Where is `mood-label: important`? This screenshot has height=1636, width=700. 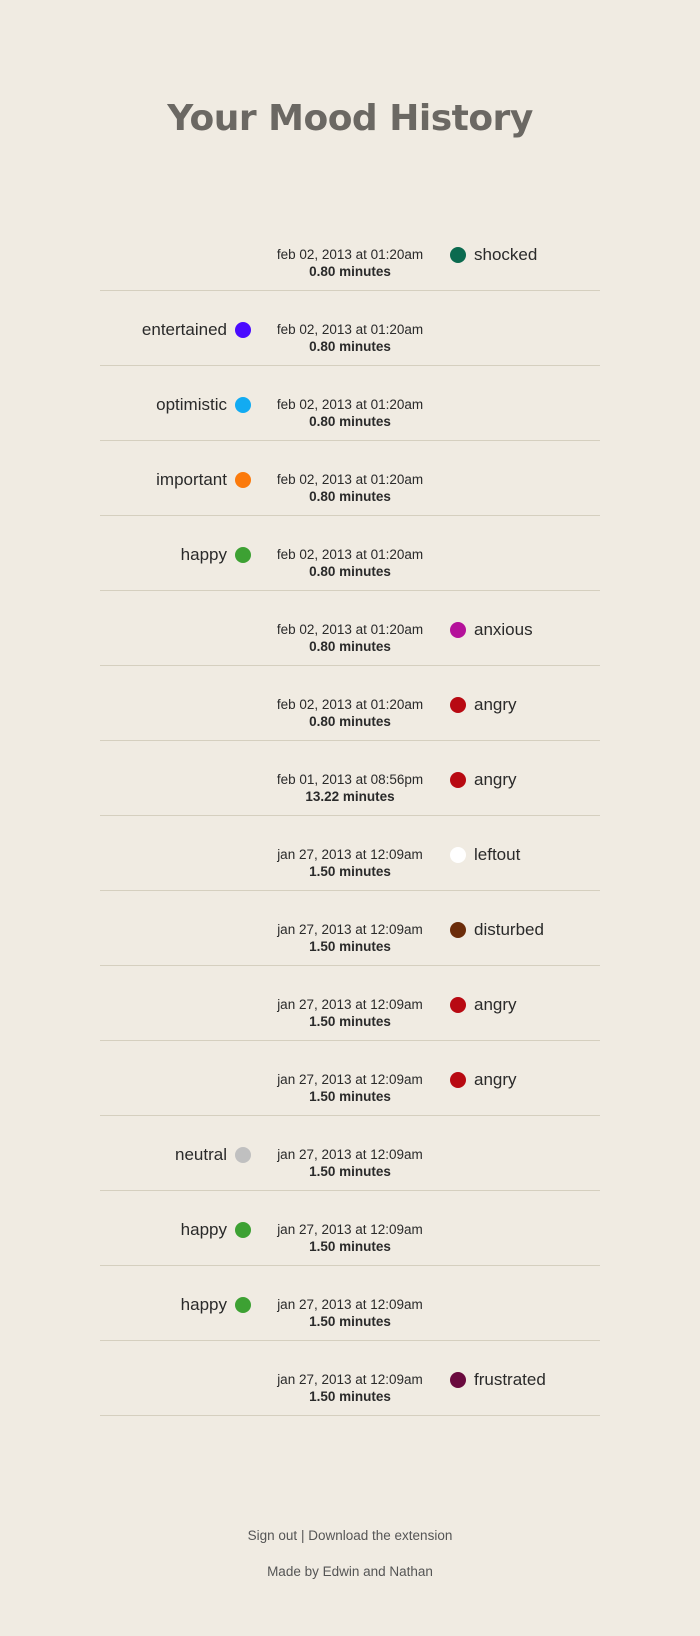 mood-label: important is located at coordinates (191, 479).